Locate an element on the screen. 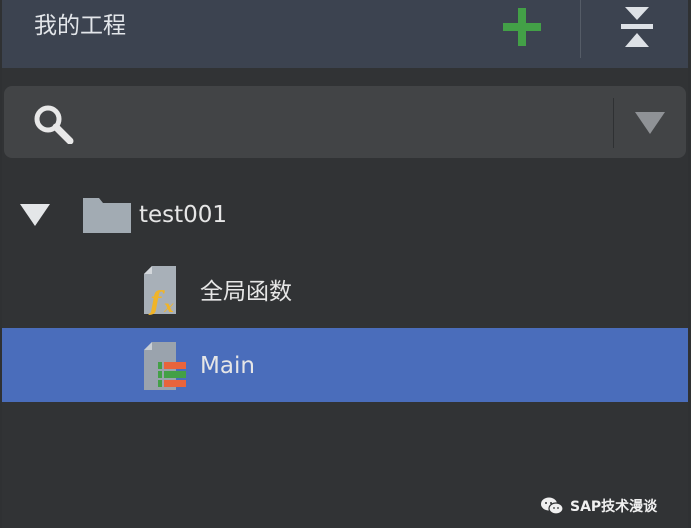 The height and width of the screenshot is (528, 691). search-divider is located at coordinates (613, 123).